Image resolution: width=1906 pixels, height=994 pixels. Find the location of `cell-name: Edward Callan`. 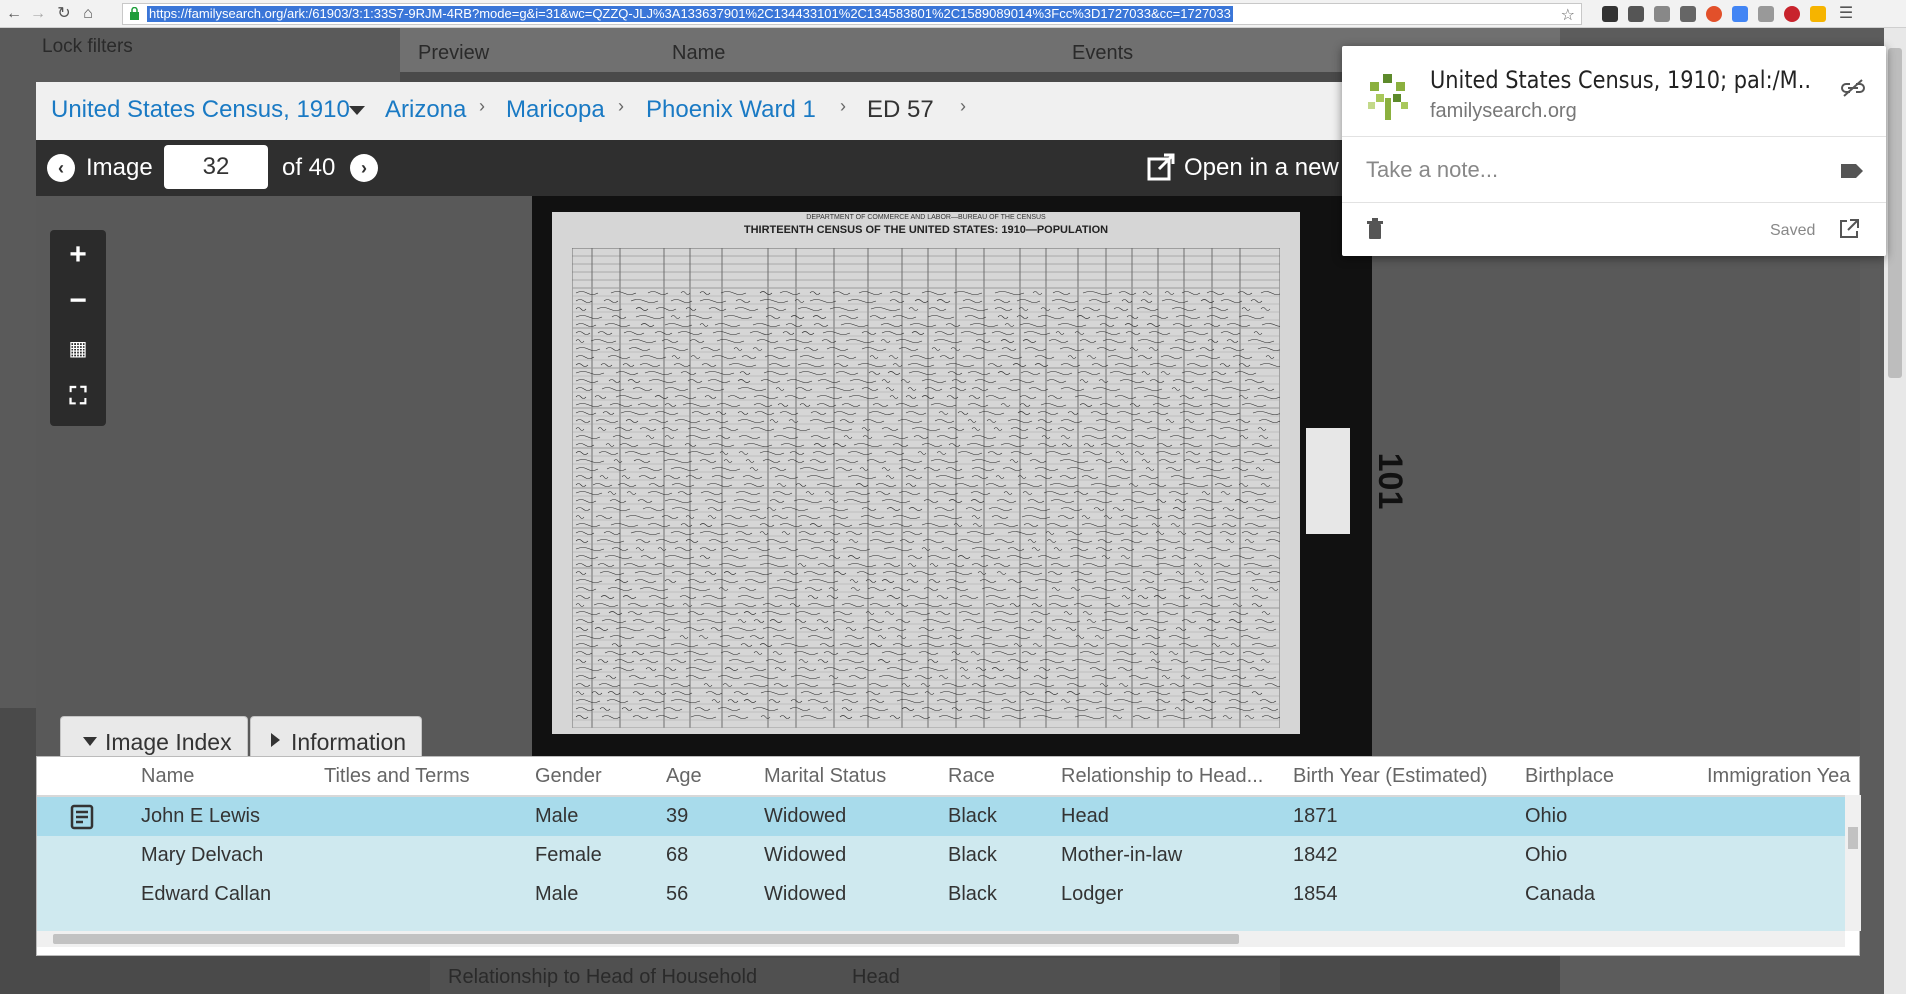

cell-name: Edward Callan is located at coordinates (206, 894).